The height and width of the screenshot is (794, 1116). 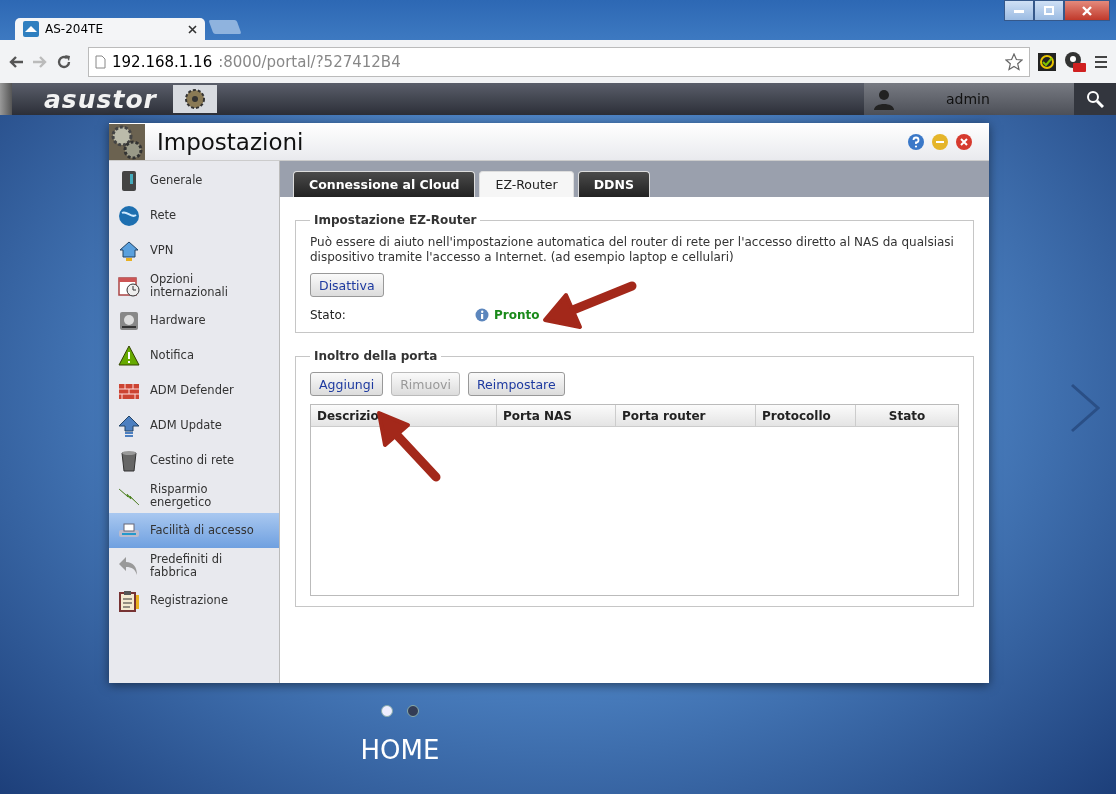 What do you see at coordinates (559, 61) in the screenshot?
I see `address-bar: 192.168.1.16 :8000/portal/?527412B4` at bounding box center [559, 61].